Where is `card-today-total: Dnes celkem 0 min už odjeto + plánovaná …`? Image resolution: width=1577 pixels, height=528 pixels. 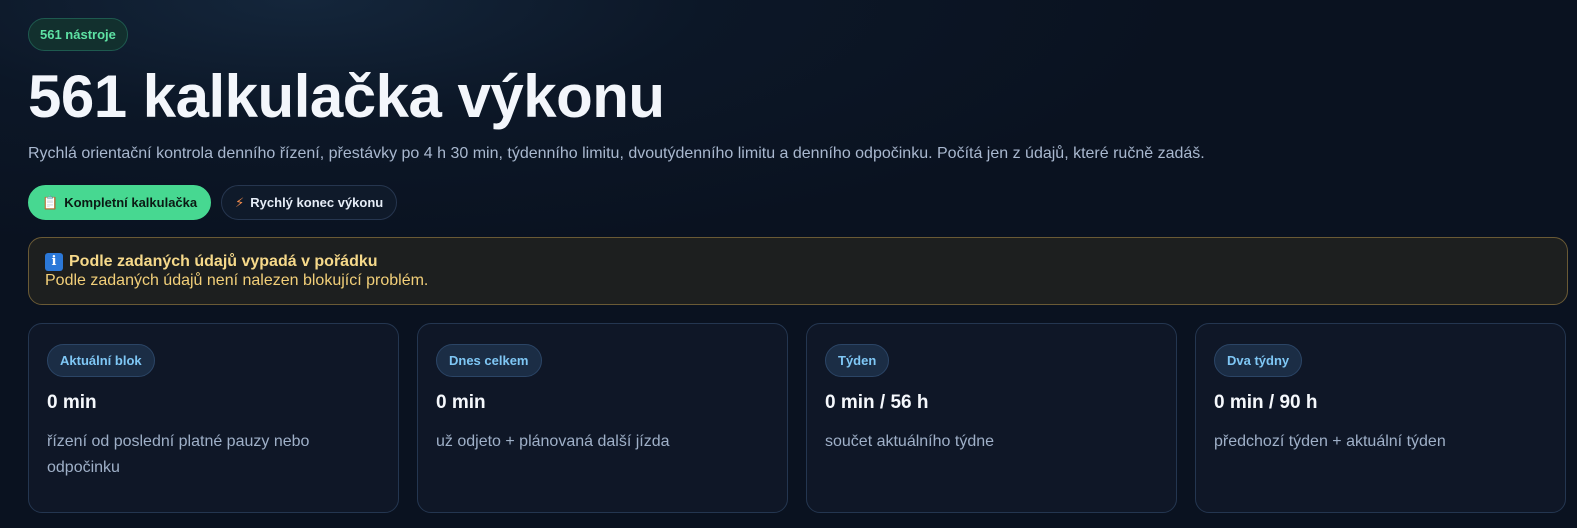 card-today-total: Dnes celkem 0 min už odjeto + plánovaná … is located at coordinates (602, 418).